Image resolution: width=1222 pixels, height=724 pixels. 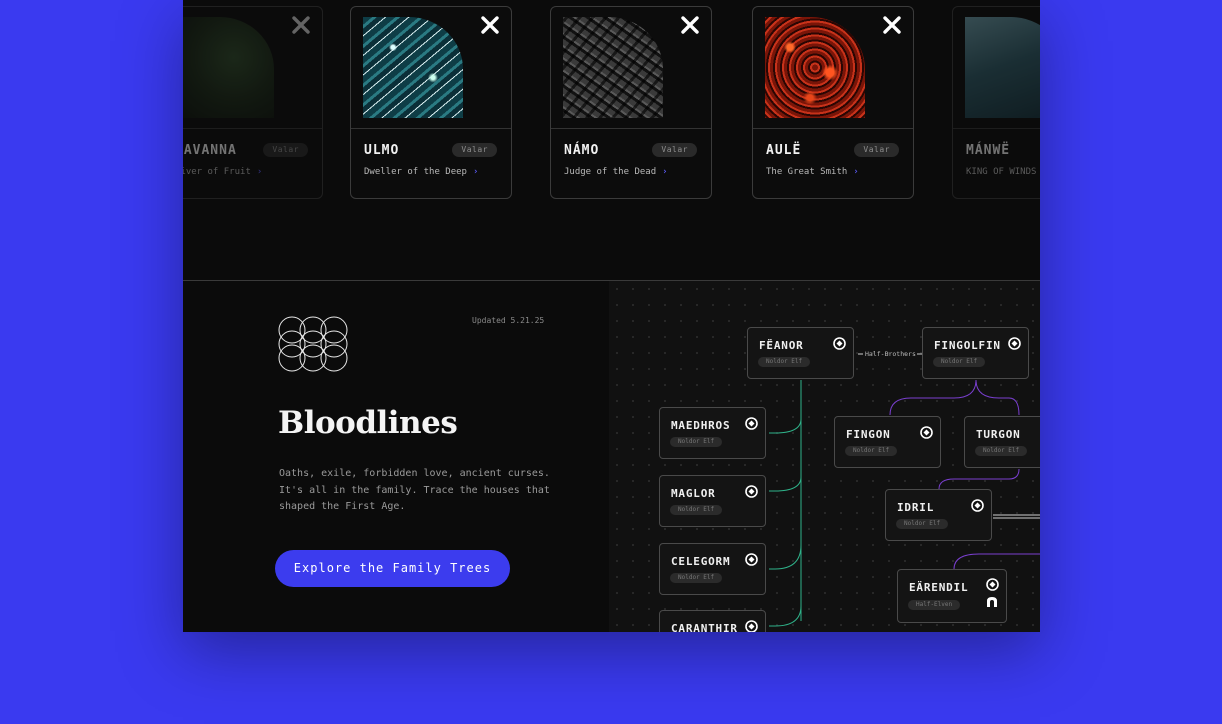 I want to click on dark-stones-image, so click(x=613, y=67).